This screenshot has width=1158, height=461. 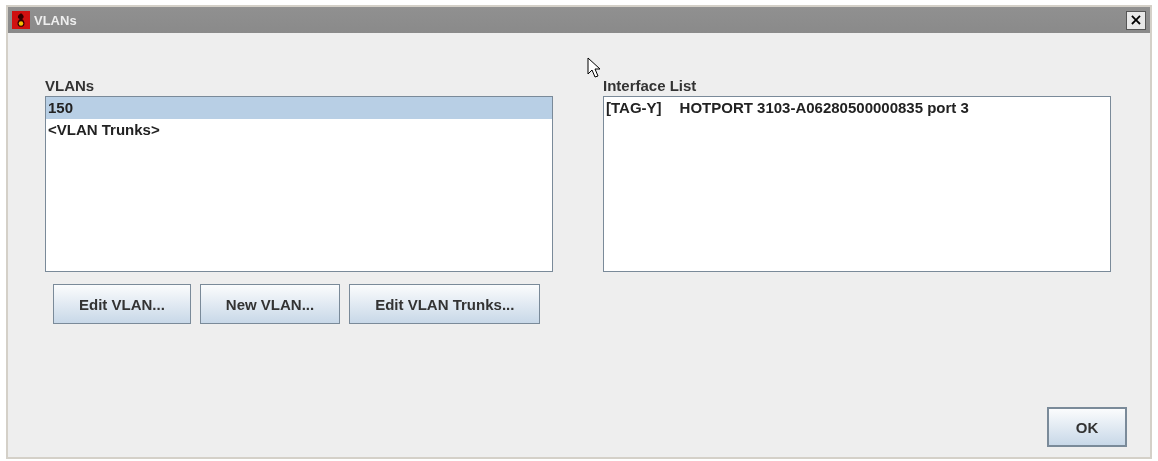 What do you see at coordinates (1136, 20) in the screenshot?
I see `close-button: ×` at bounding box center [1136, 20].